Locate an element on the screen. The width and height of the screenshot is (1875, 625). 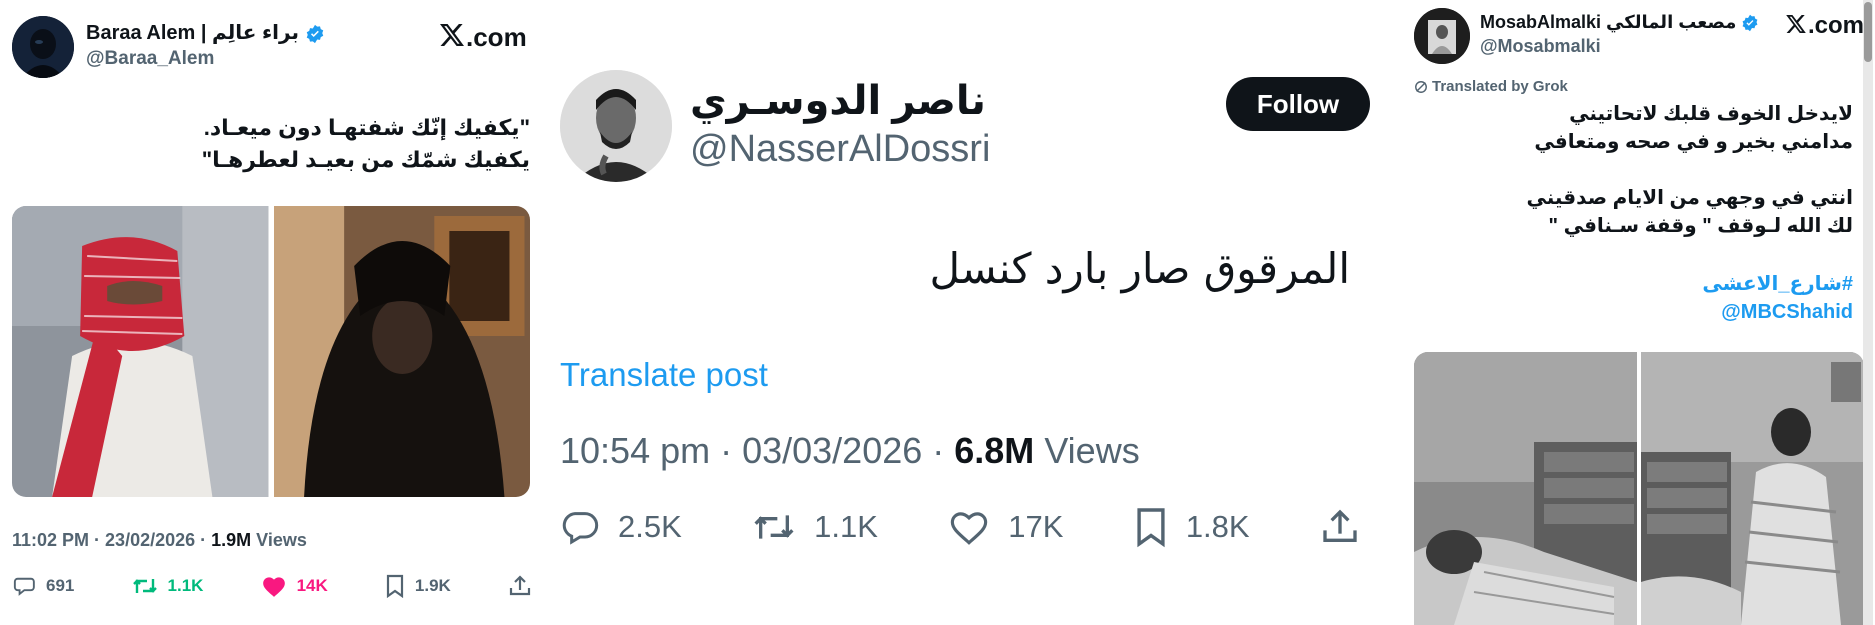
tweet-text-gap is located at coordinates (1633, 170).